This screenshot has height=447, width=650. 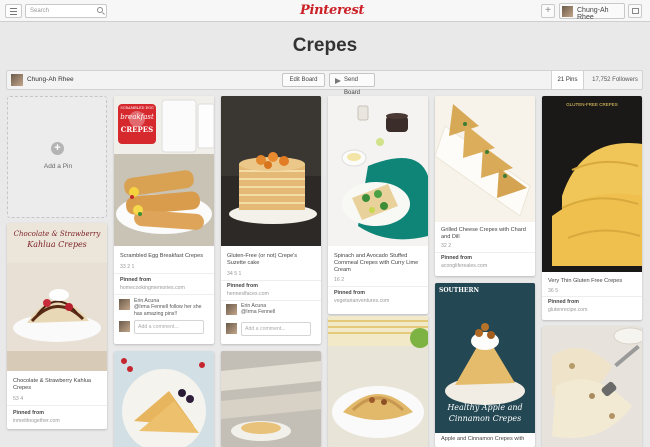 I want to click on pin-image-caption: CREPES, so click(x=137, y=129).